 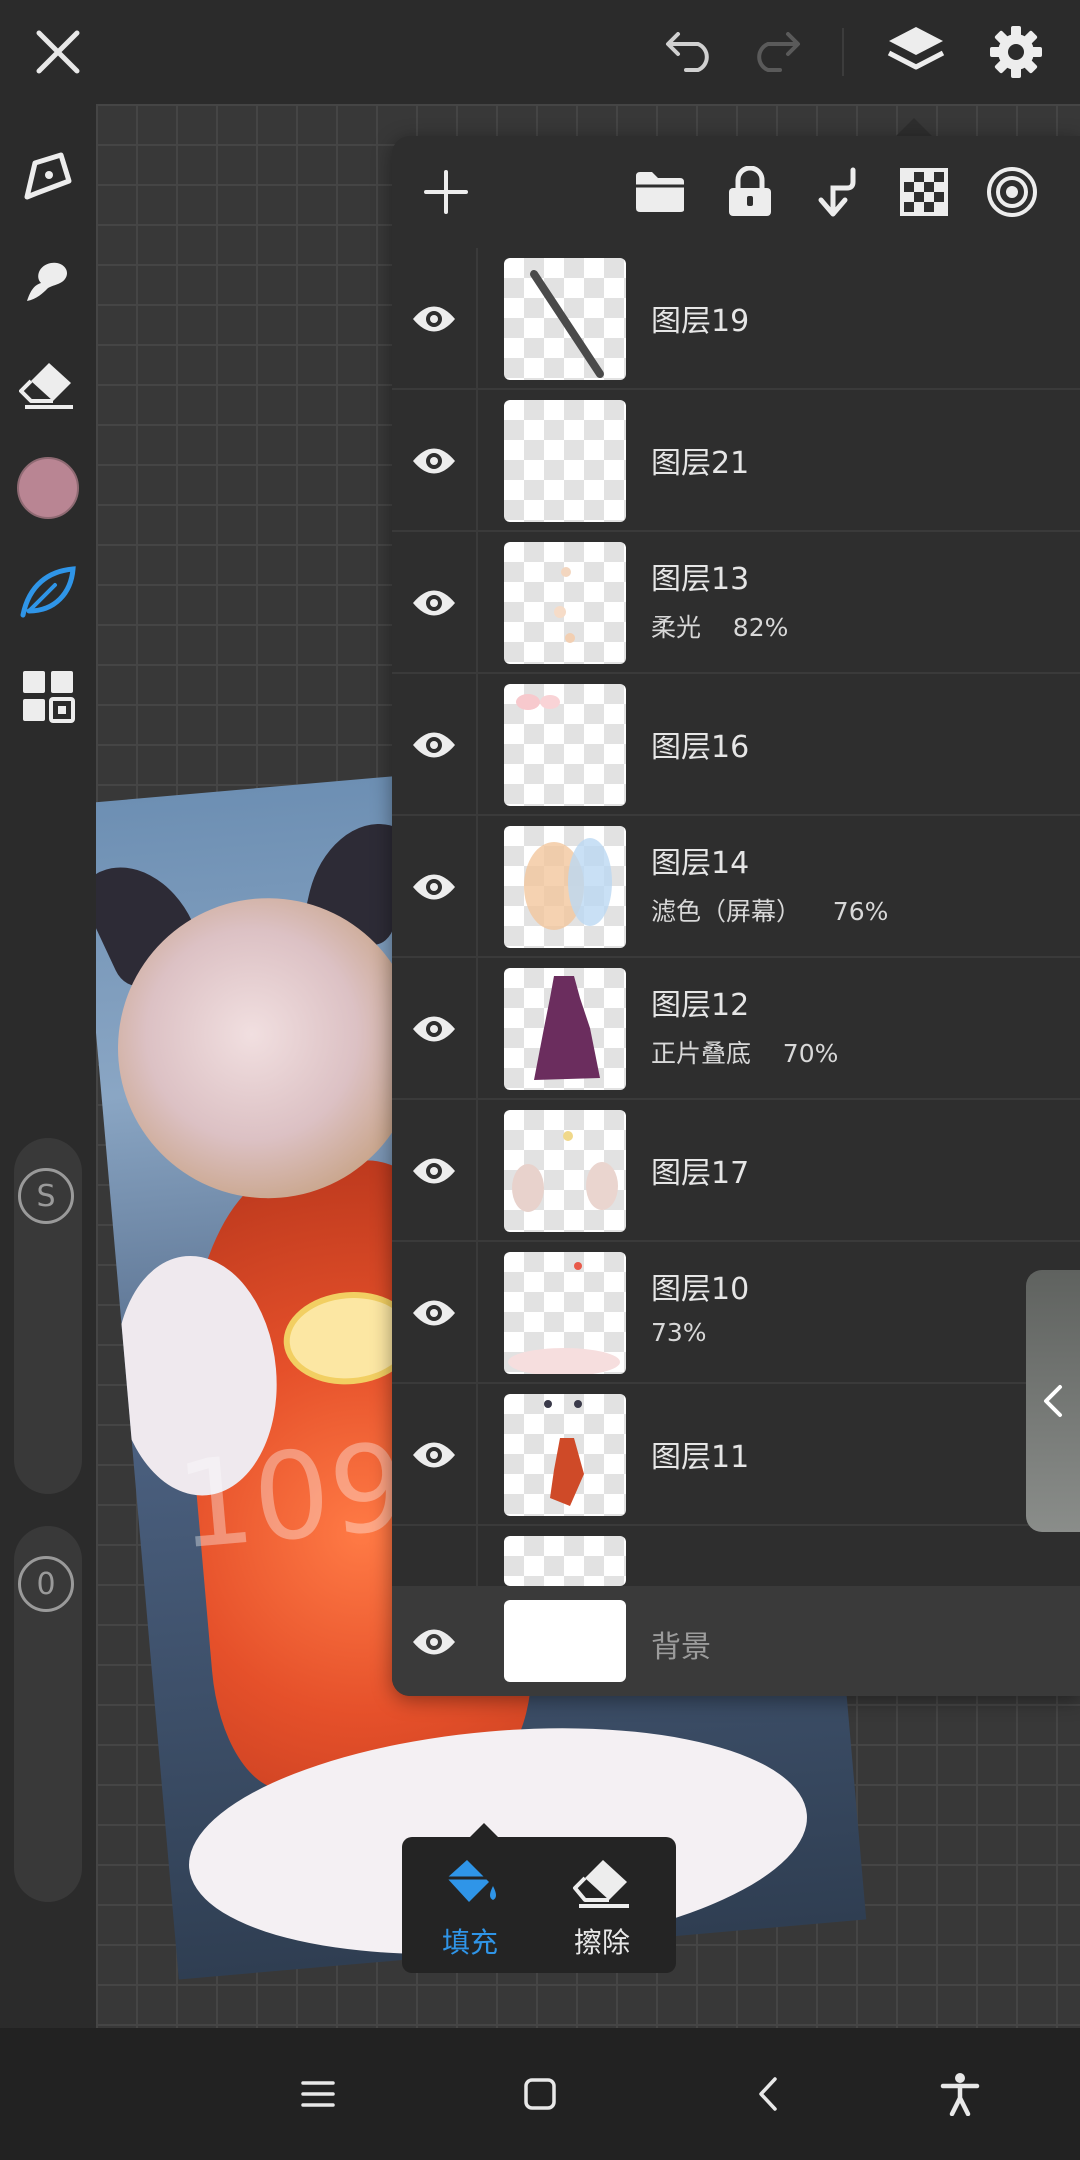 I want to click on opacity-slider: 0, so click(x=48, y=1714).